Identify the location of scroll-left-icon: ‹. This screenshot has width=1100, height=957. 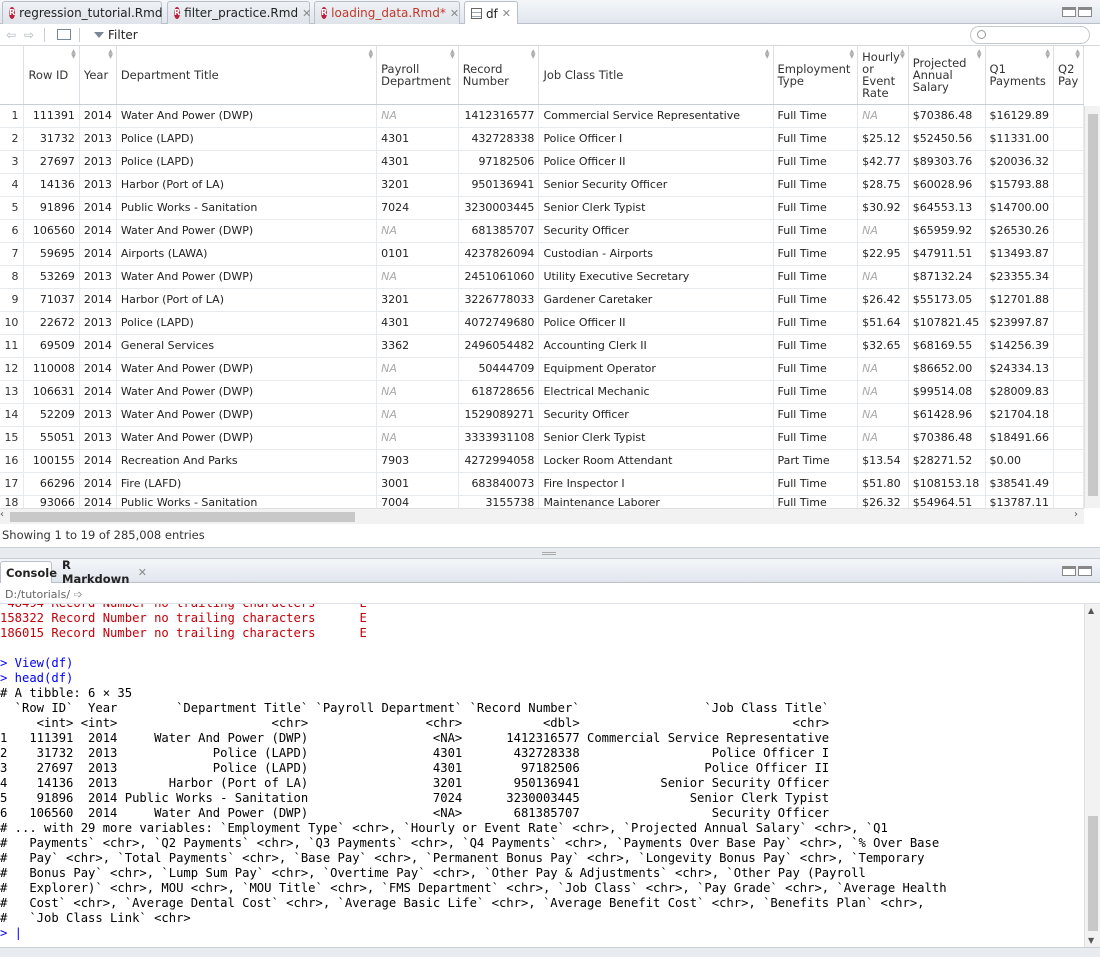
(2, 514).